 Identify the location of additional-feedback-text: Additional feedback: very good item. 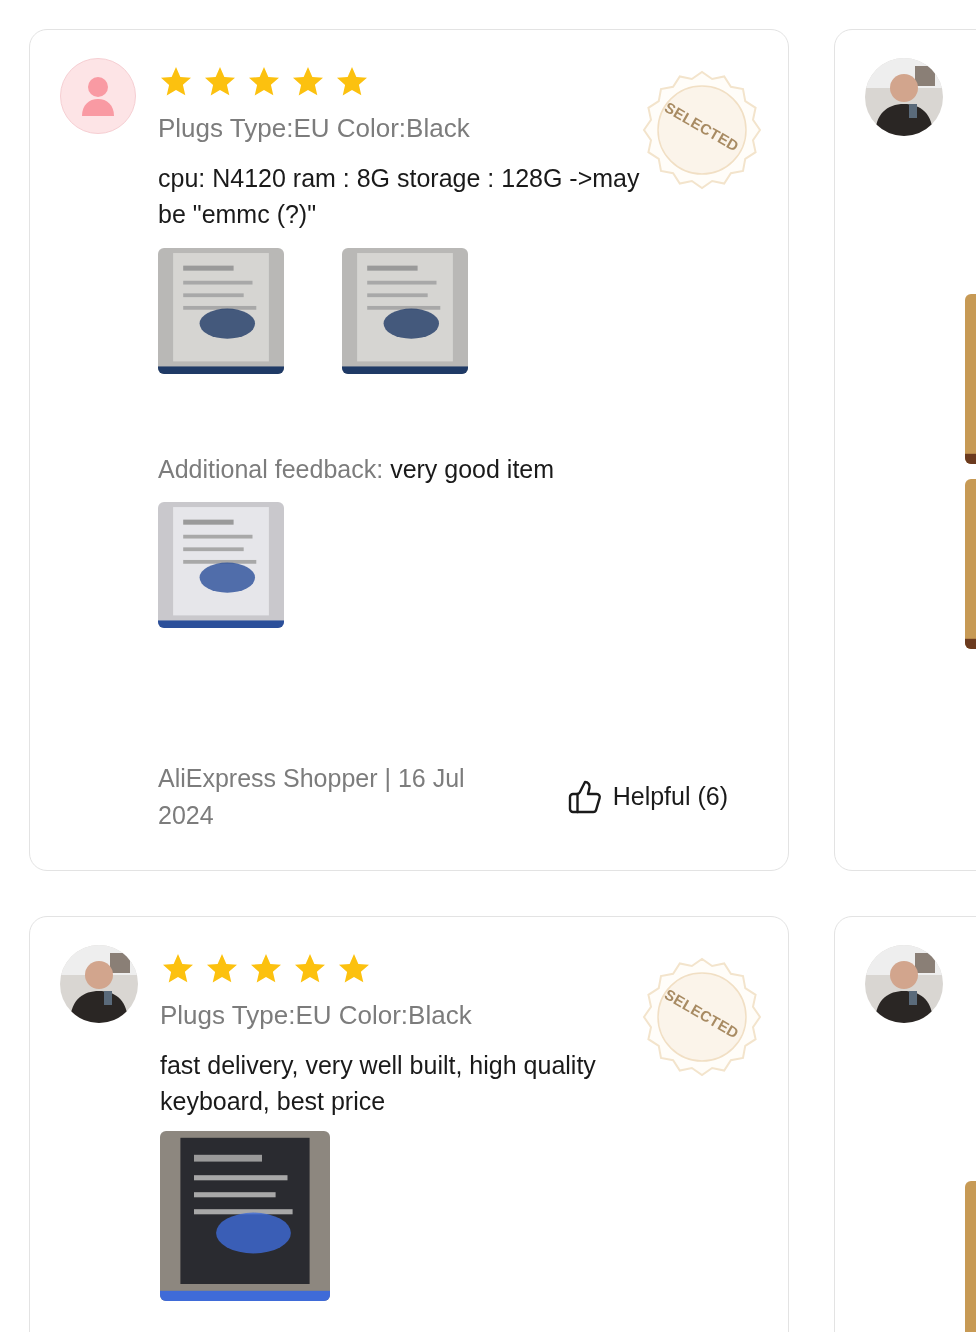
(357, 469).